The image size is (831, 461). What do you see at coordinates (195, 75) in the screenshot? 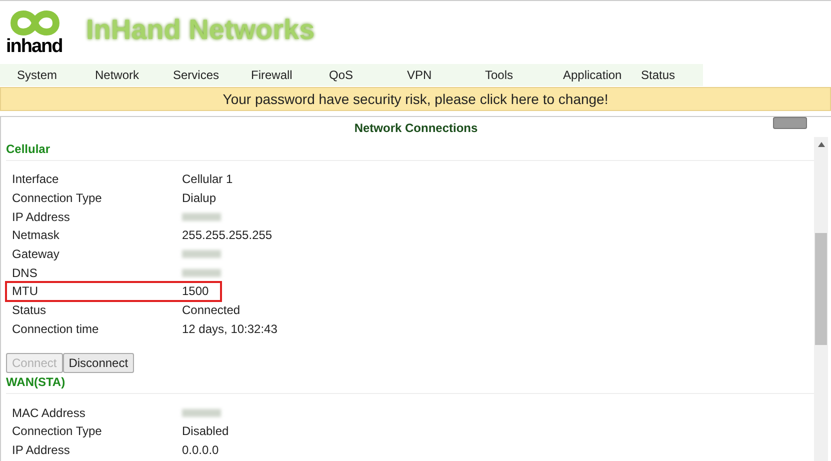
I see `nav-item: Services` at bounding box center [195, 75].